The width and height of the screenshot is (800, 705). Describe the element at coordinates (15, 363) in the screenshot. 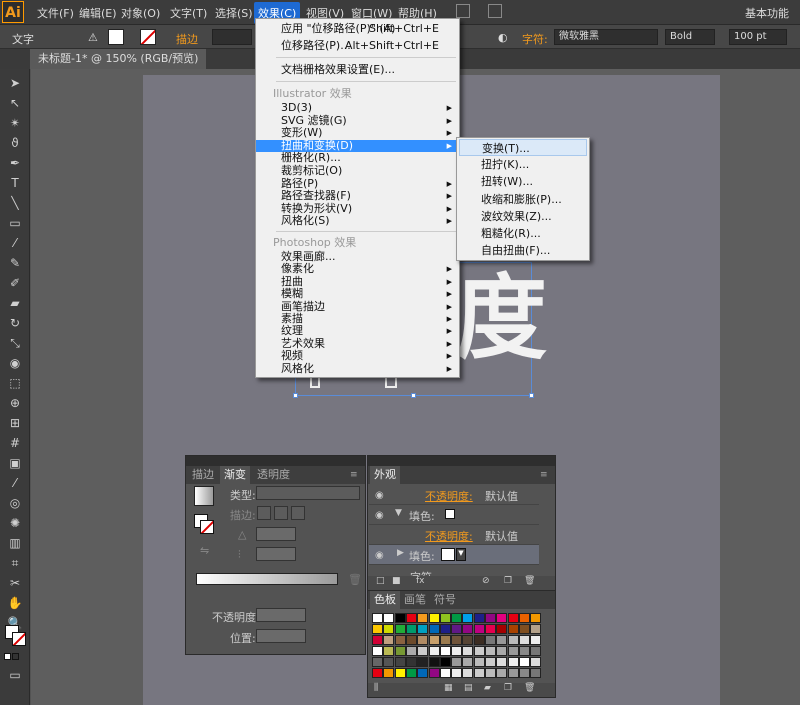

I see `warp-tool-icon: ◉` at that location.